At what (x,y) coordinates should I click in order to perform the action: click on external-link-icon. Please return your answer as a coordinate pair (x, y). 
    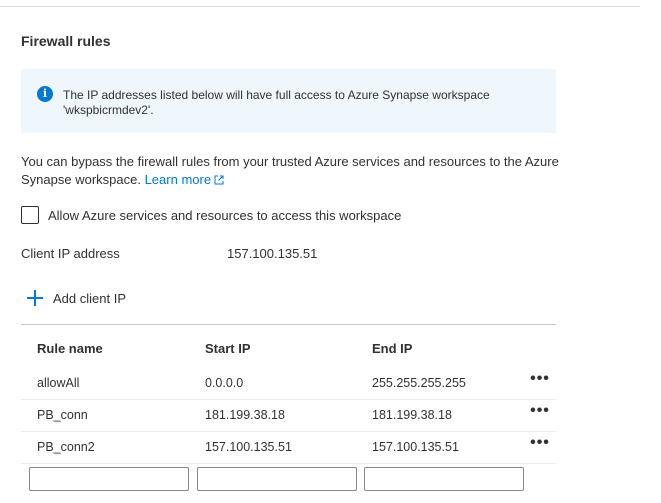
    Looking at the image, I should click on (219, 180).